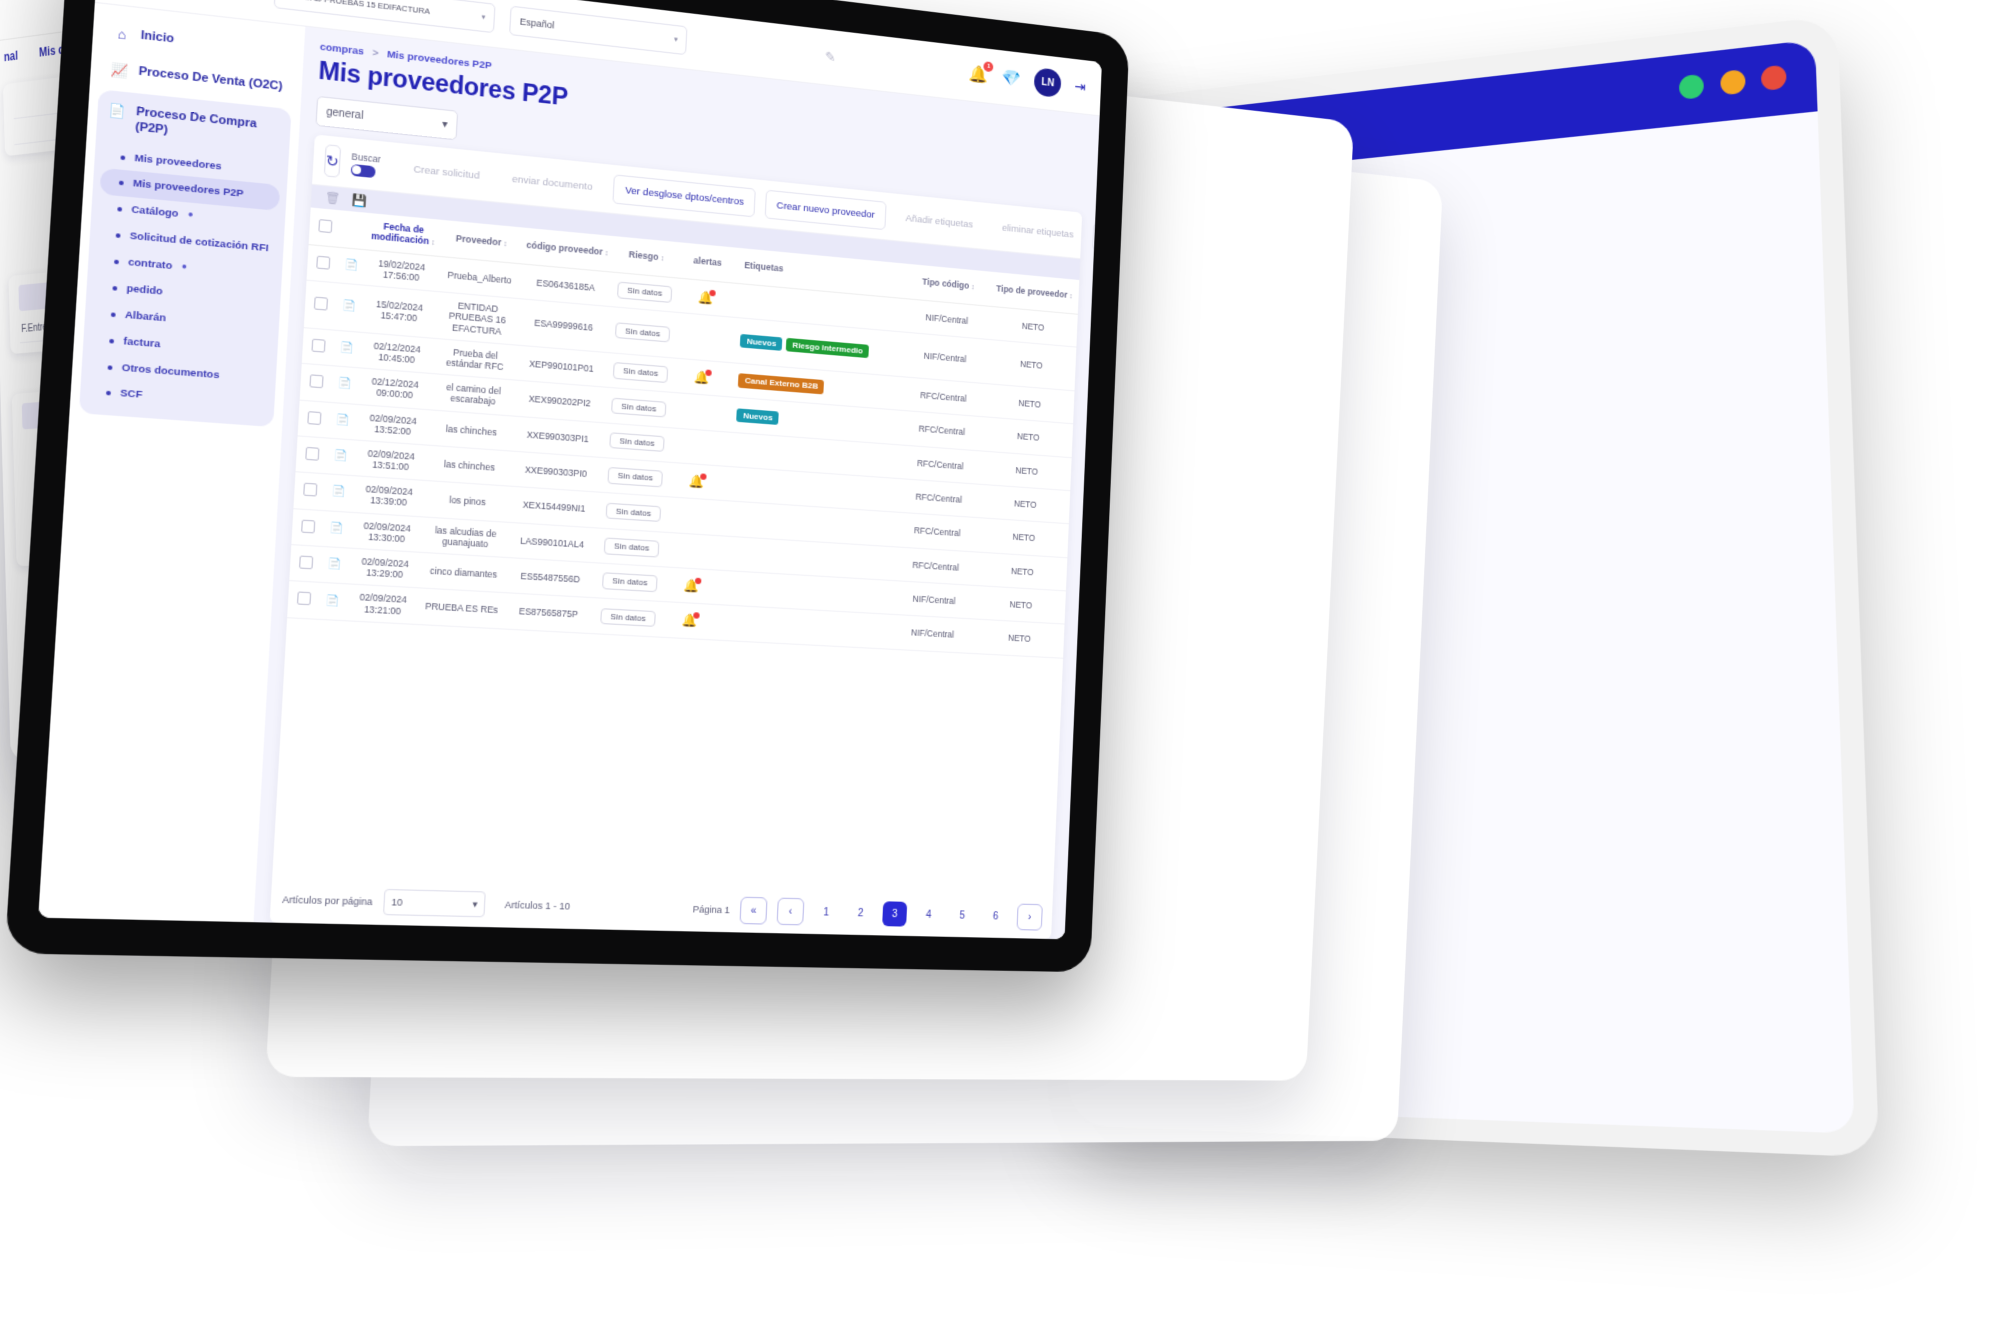  What do you see at coordinates (830, 57) in the screenshot?
I see `pencil-icon: ✎` at bounding box center [830, 57].